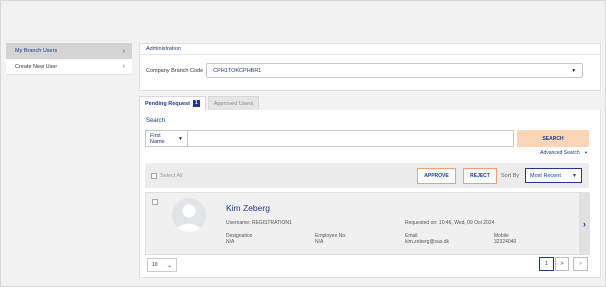  I want to click on tab-bar: Pending Request 1 Approved Users, so click(199, 103).